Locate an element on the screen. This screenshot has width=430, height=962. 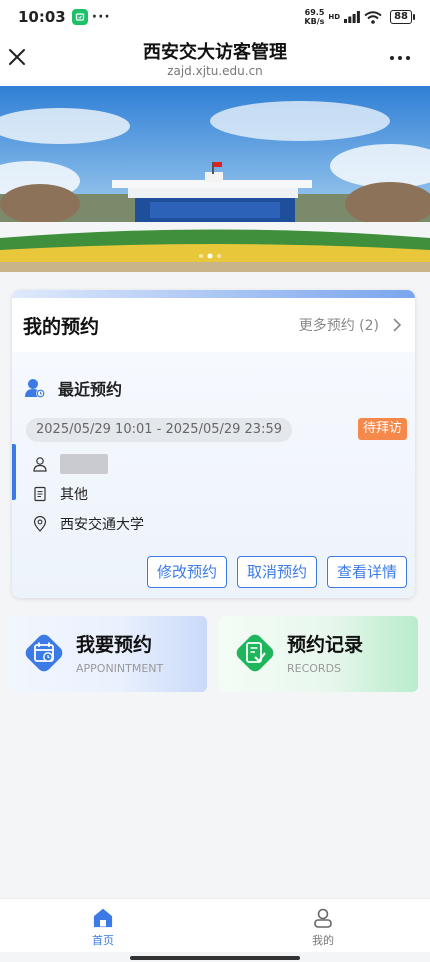
home-indicator is located at coordinates (215, 958).